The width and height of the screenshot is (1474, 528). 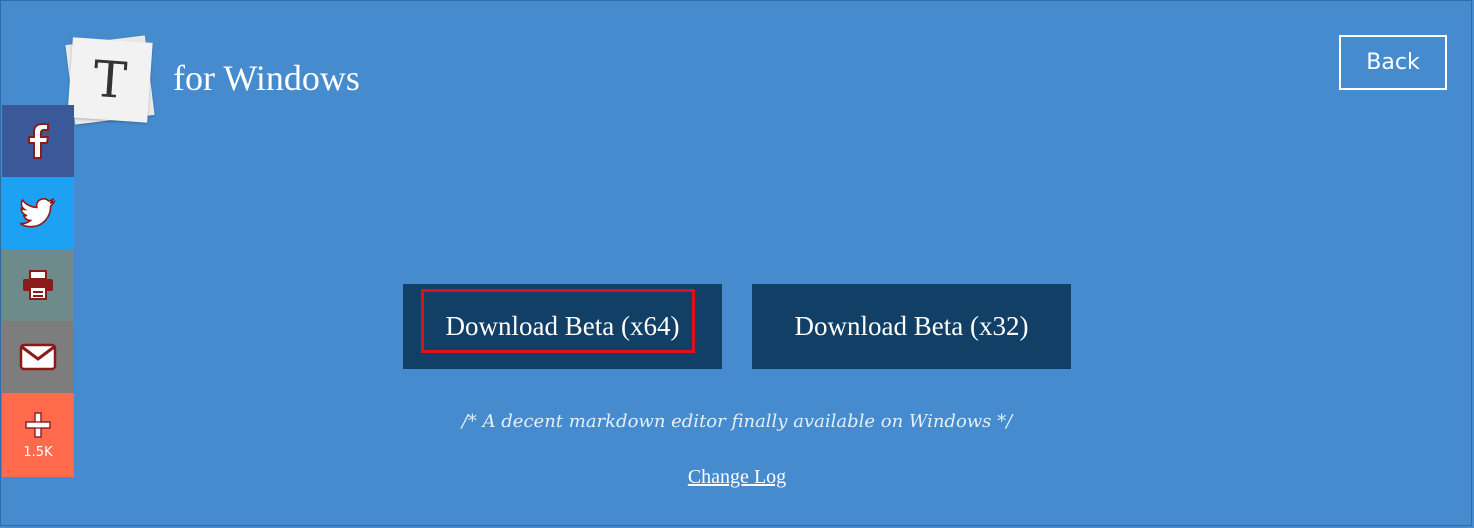 I want to click on back-button: Back, so click(x=1393, y=62).